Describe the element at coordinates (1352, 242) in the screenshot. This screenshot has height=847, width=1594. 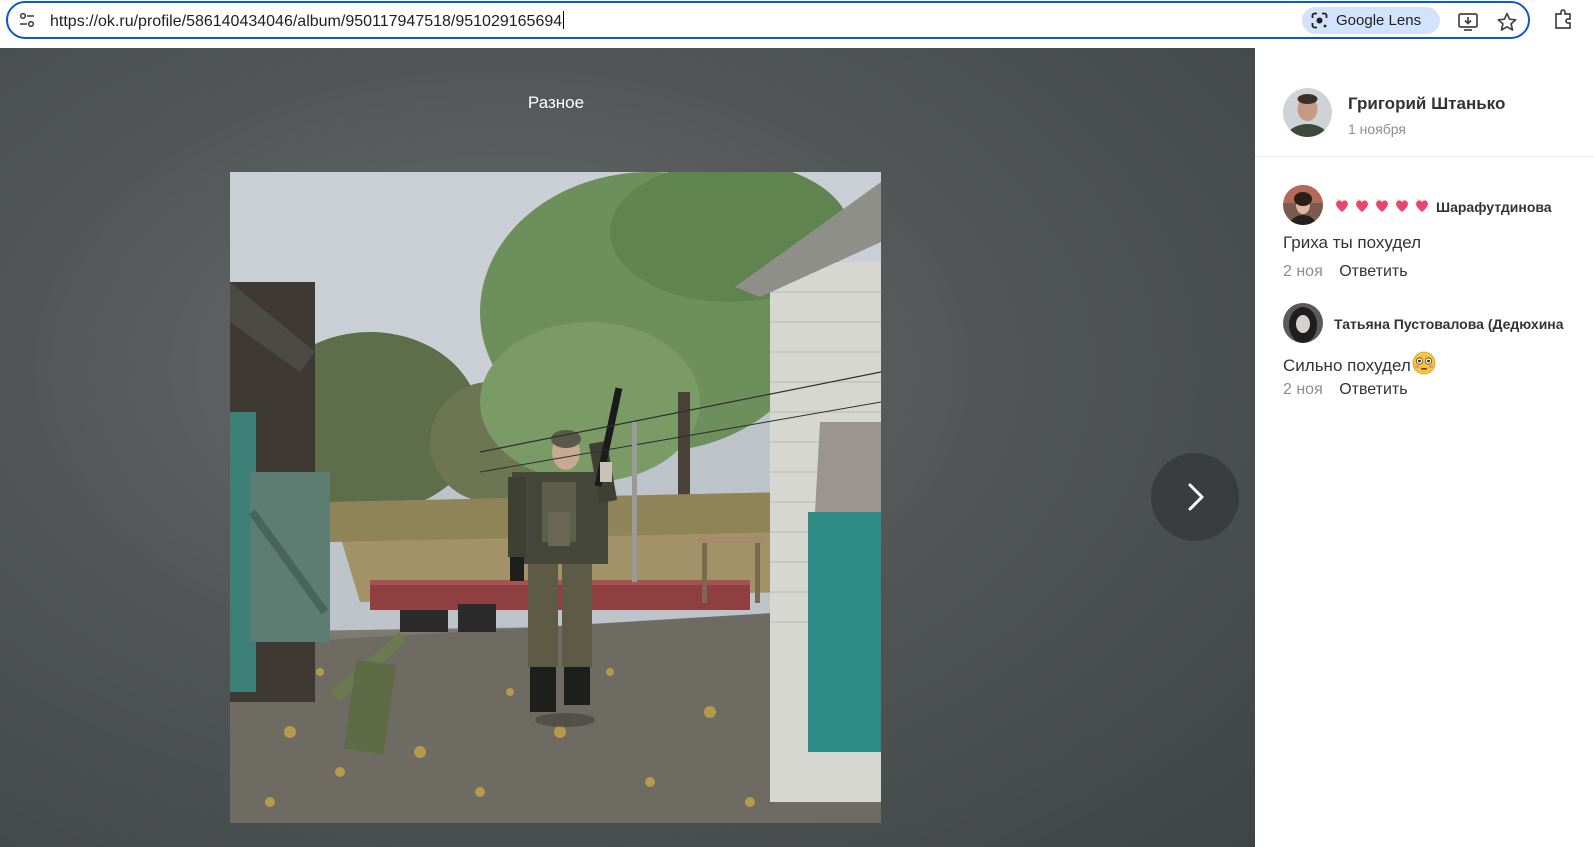
I see `comment-text: Гриха ты похудел` at that location.